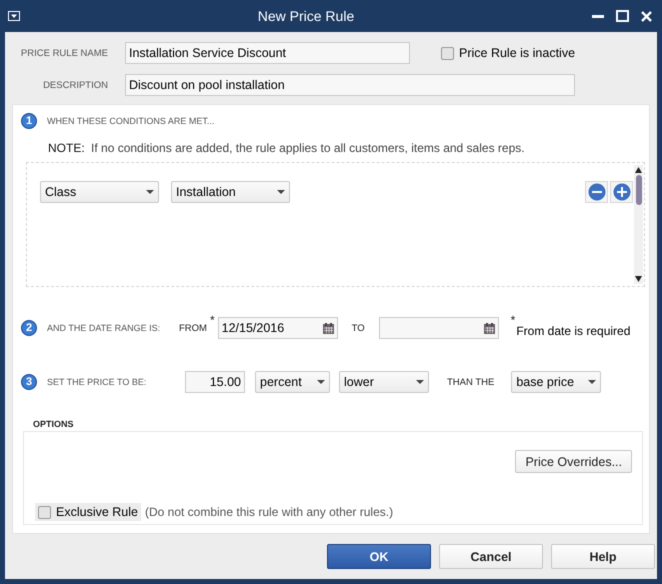 This screenshot has height=584, width=662. I want to click on step-number-icon: 1, so click(29, 121).